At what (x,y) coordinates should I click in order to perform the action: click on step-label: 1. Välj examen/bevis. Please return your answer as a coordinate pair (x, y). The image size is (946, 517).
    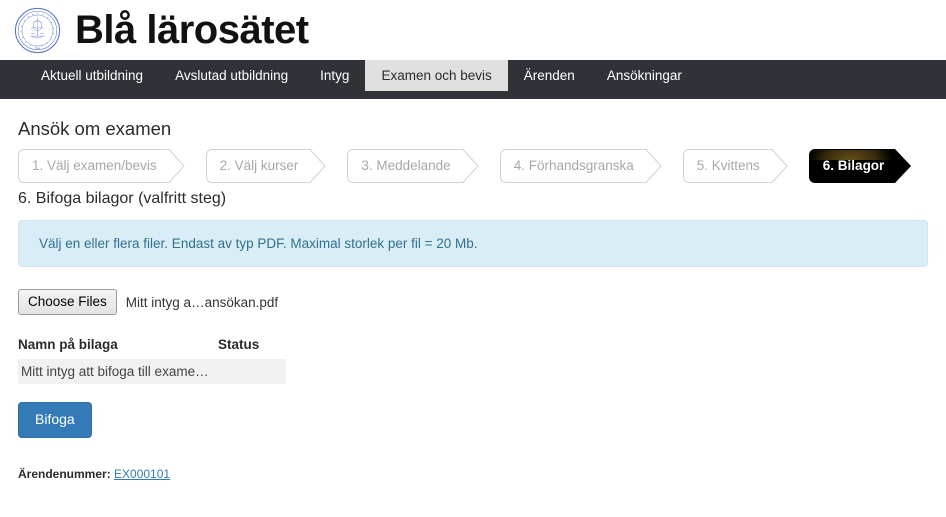
    Looking at the image, I should click on (94, 166).